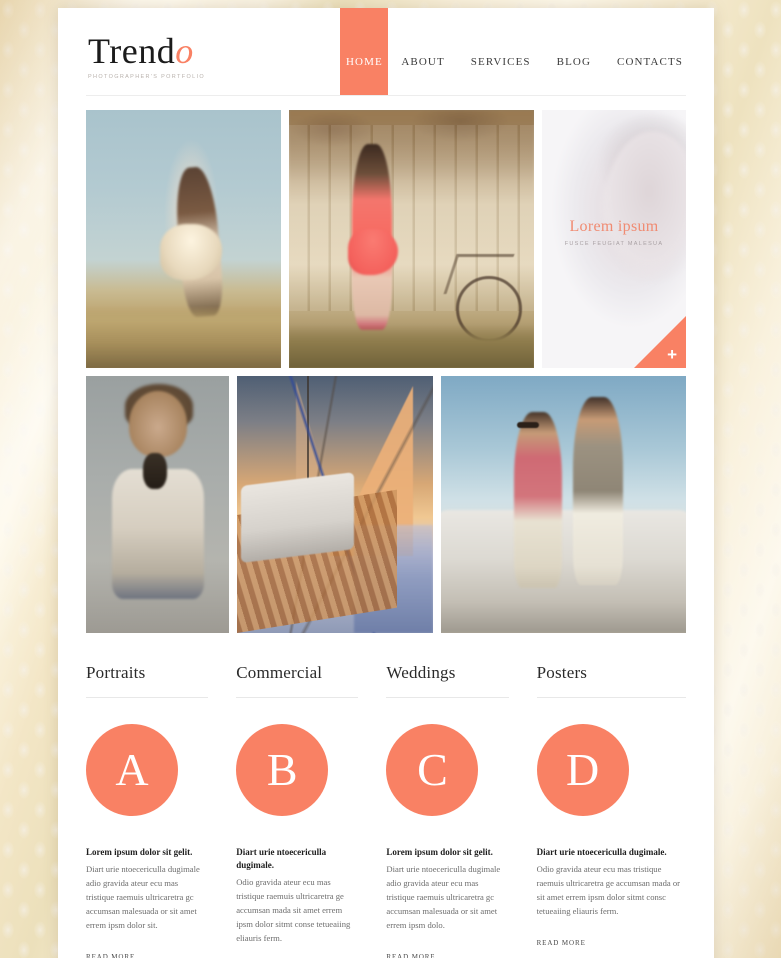 The height and width of the screenshot is (958, 781). I want to click on plus-icon: +, so click(672, 354).